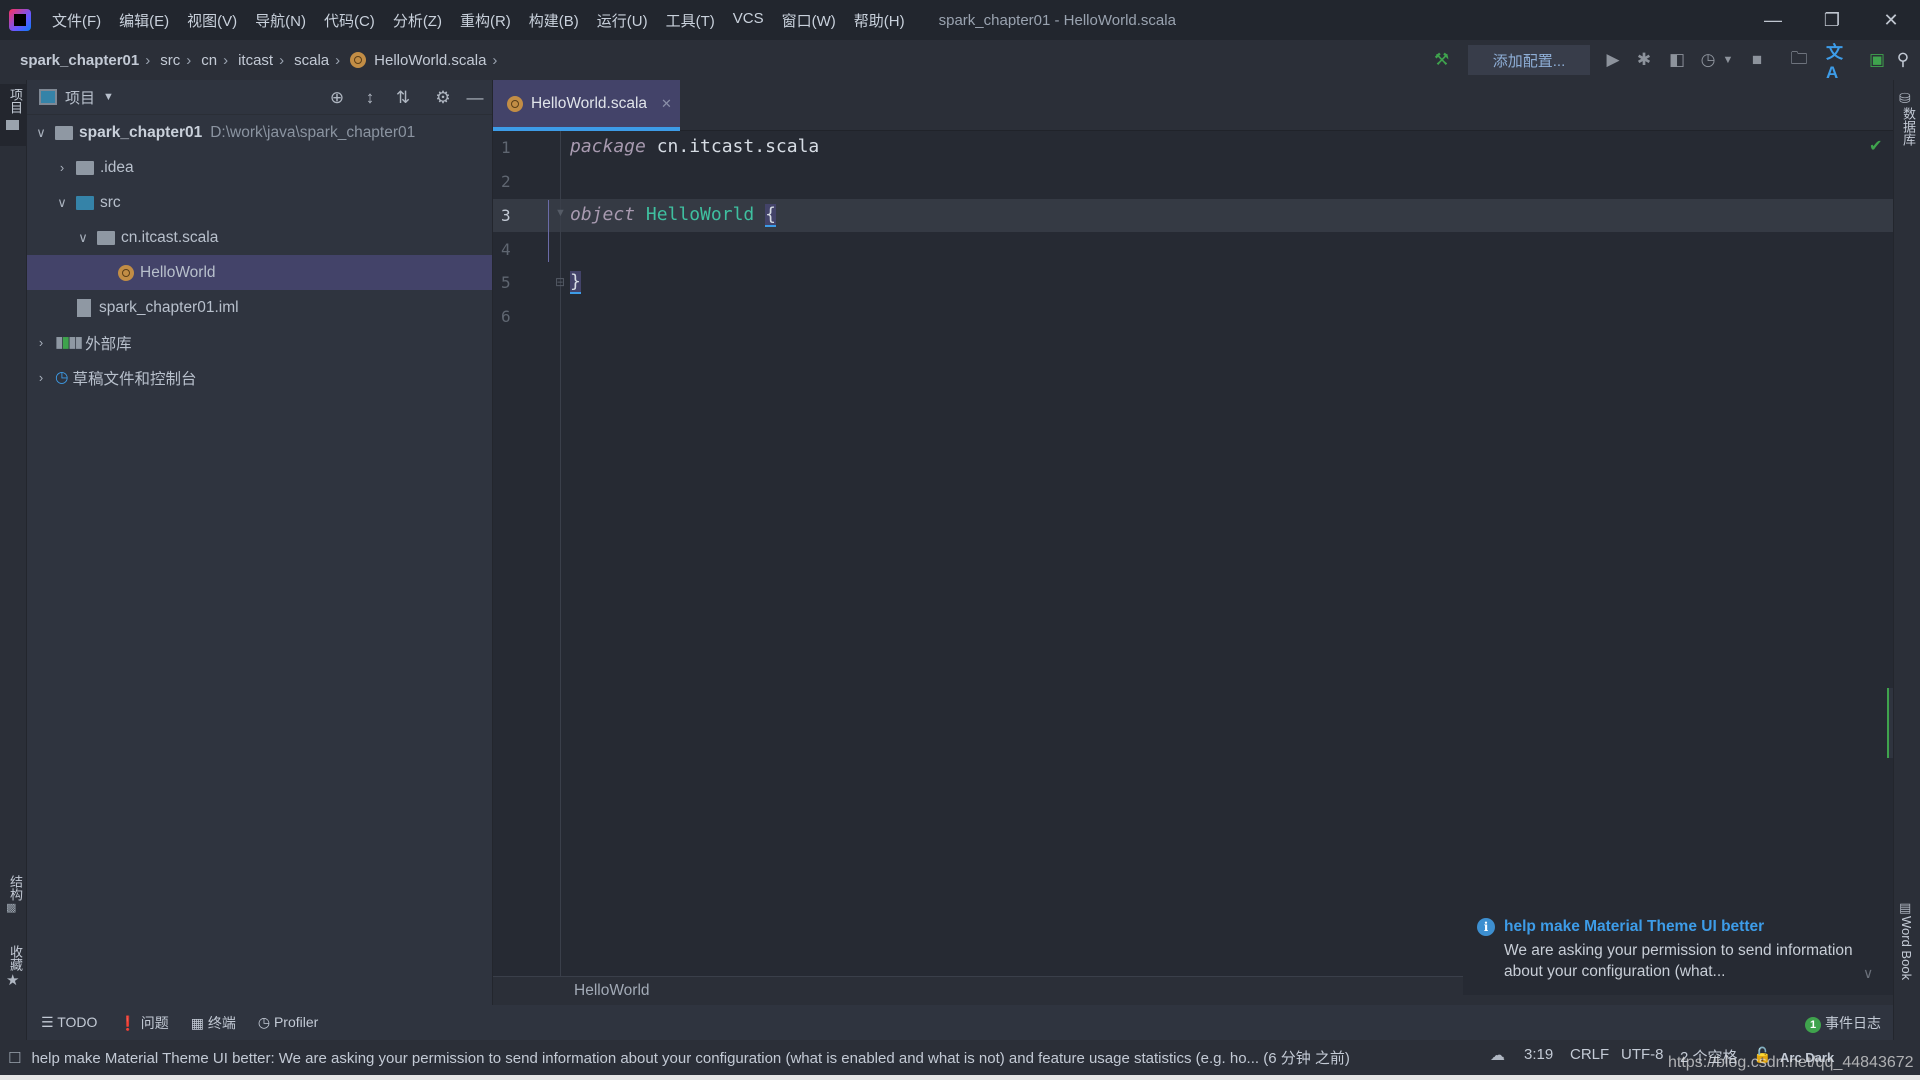 Image resolution: width=1920 pixels, height=1080 pixels. Describe the element at coordinates (69, 1022) in the screenshot. I see `todo-tool-button: ☰ TODO` at that location.